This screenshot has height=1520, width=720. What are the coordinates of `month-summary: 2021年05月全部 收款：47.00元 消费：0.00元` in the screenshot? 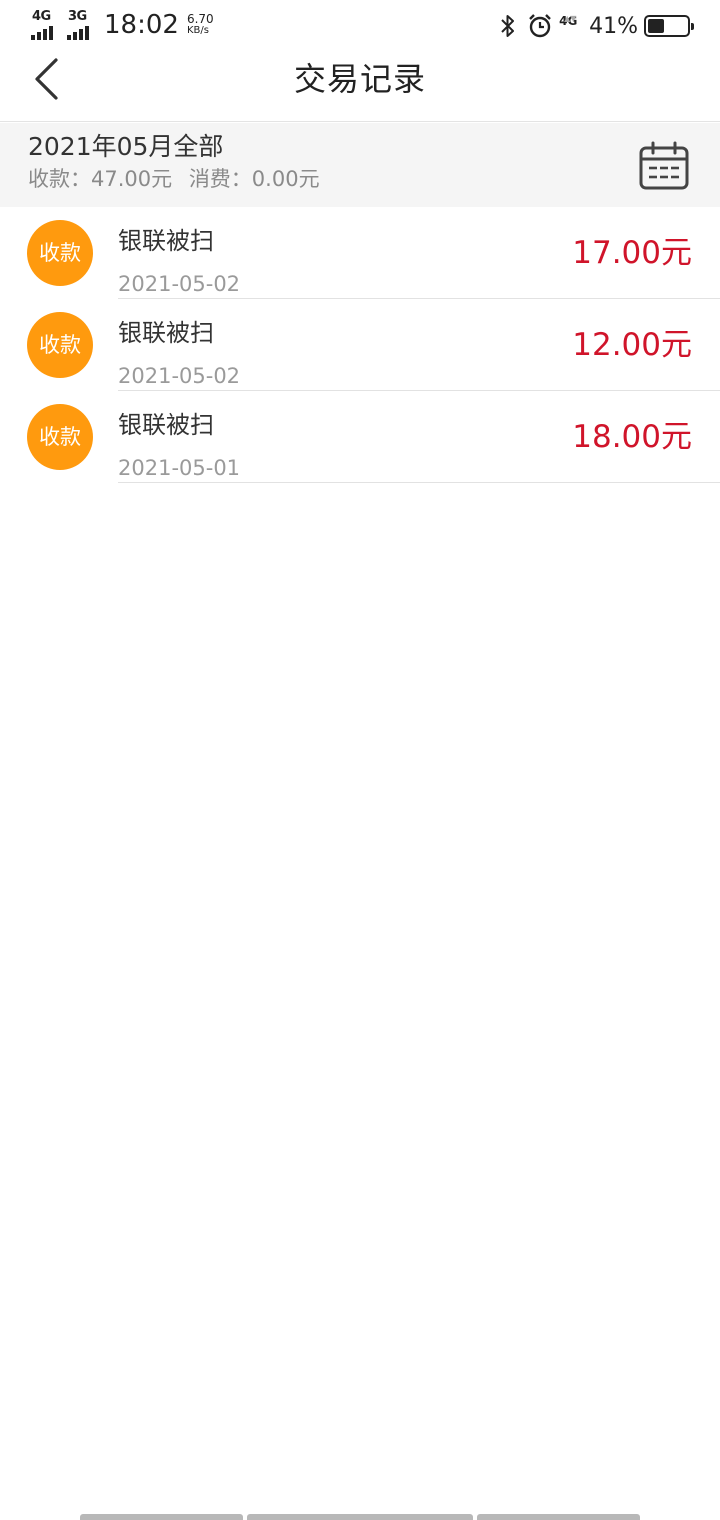 It's located at (360, 165).